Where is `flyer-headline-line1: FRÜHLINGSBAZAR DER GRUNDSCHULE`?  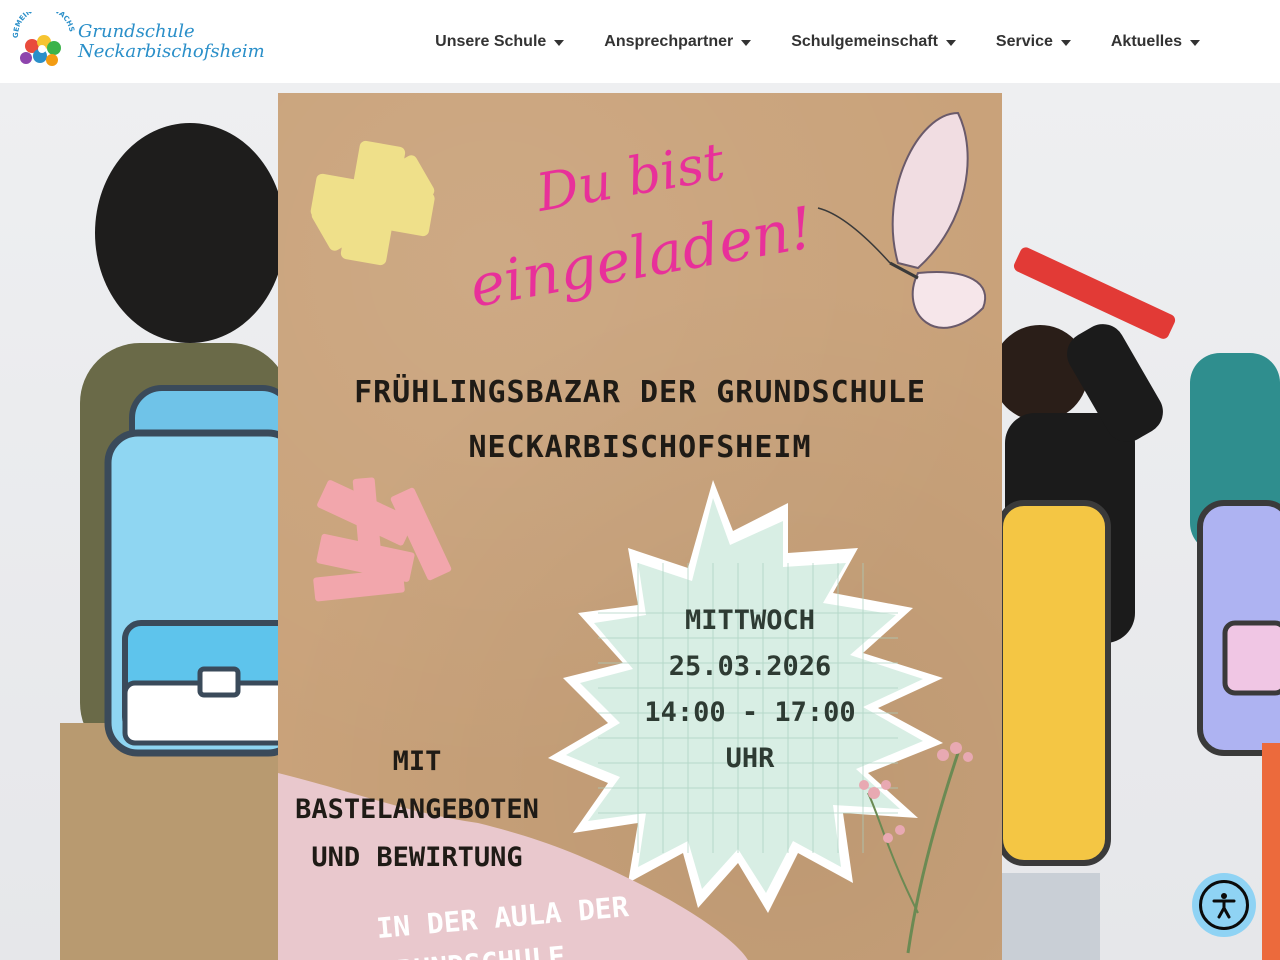 flyer-headline-line1: FRÜHLINGSBAZAR DER GRUNDSCHULE is located at coordinates (640, 392).